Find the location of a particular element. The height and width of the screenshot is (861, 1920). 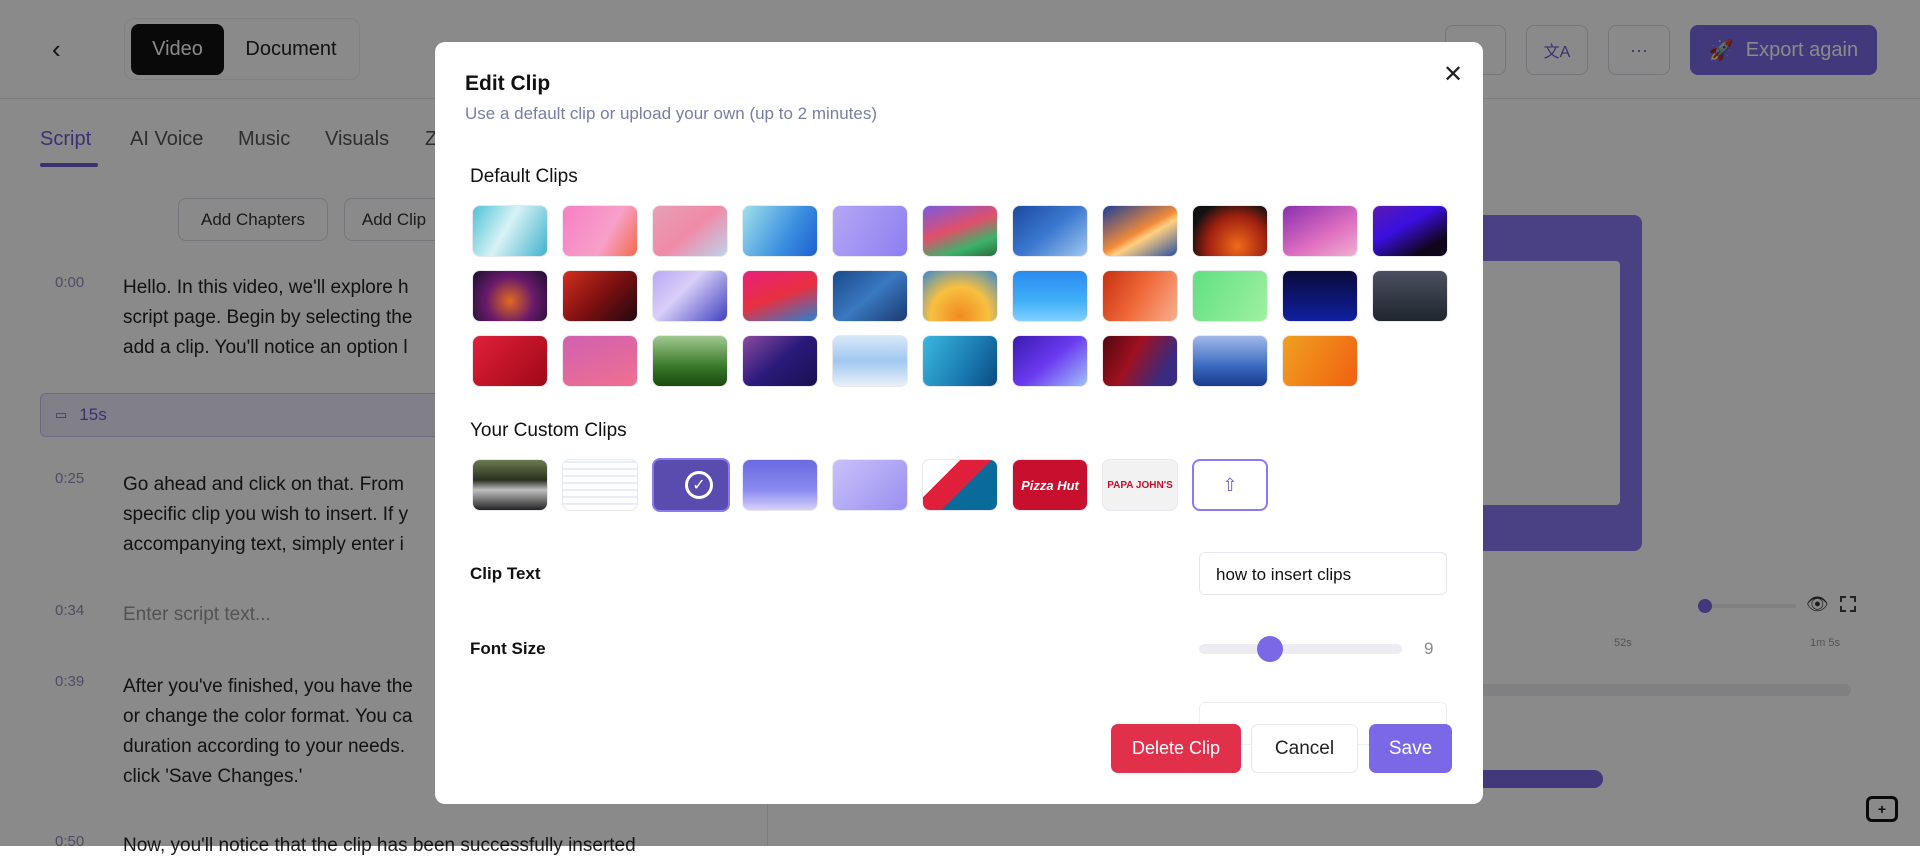

upload-clip-button: ⇧ is located at coordinates (1230, 485).